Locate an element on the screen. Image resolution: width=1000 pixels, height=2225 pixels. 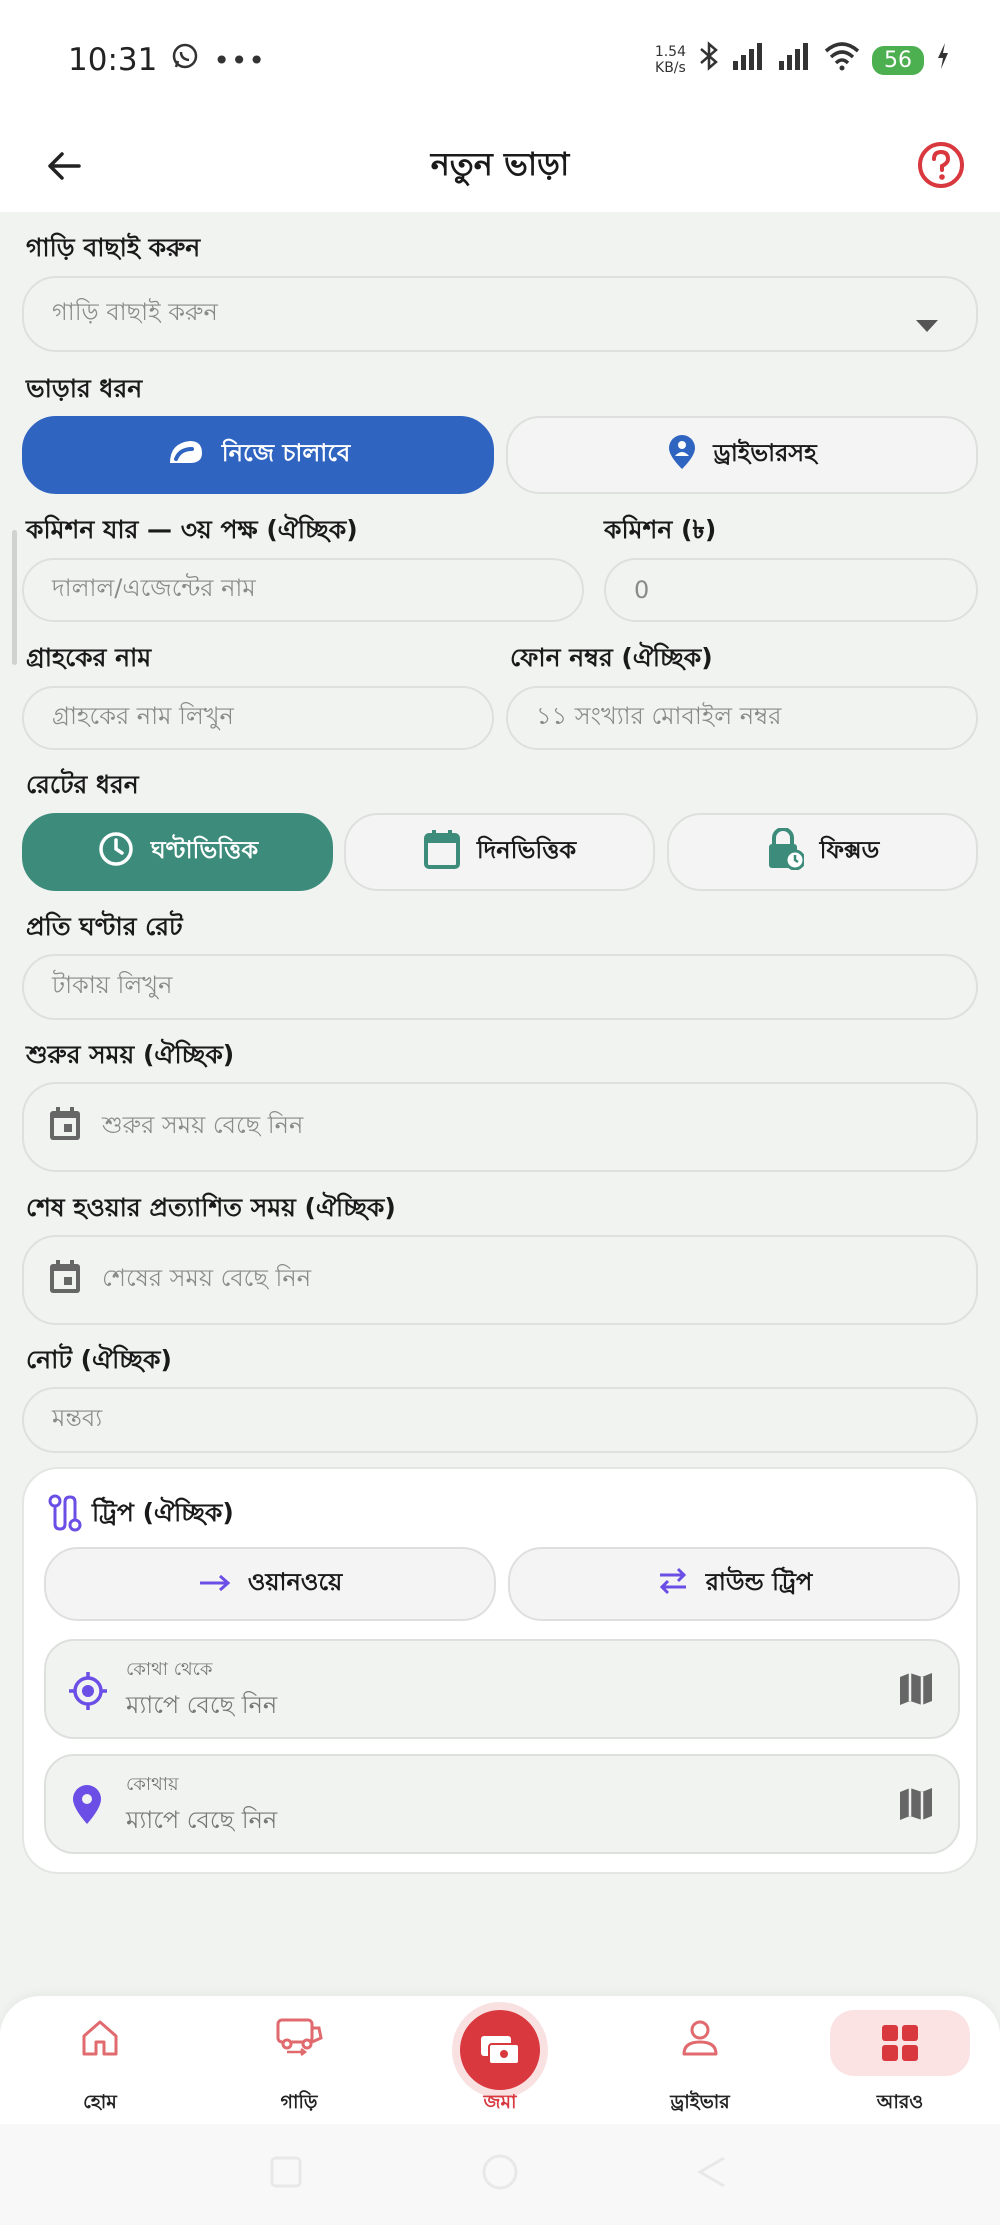
bluetooth-icon is located at coordinates (709, 60).